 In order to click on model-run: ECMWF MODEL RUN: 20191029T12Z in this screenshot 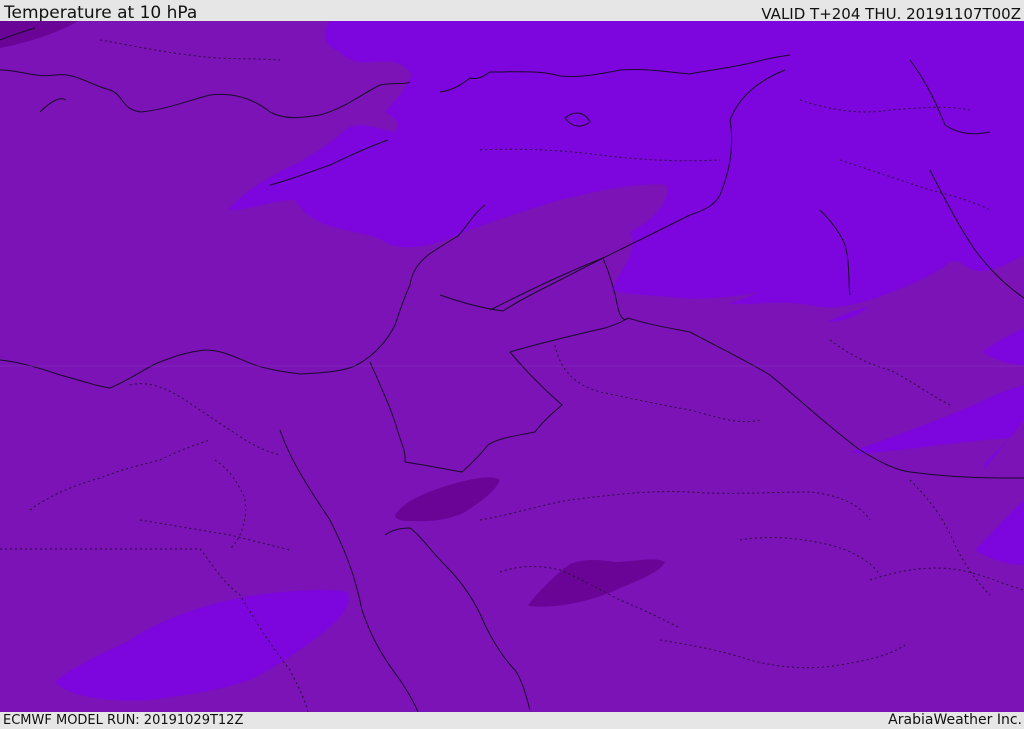, I will do `click(123, 720)`.